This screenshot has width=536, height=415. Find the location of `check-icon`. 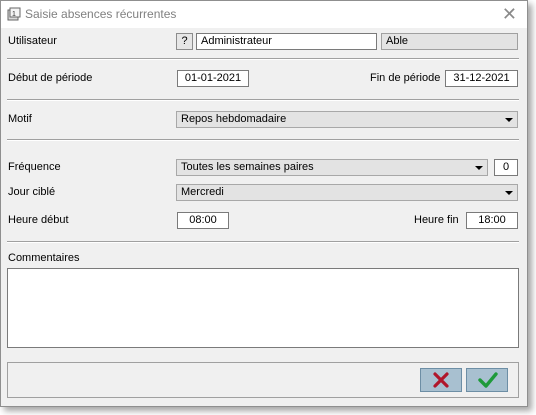

check-icon is located at coordinates (488, 380).